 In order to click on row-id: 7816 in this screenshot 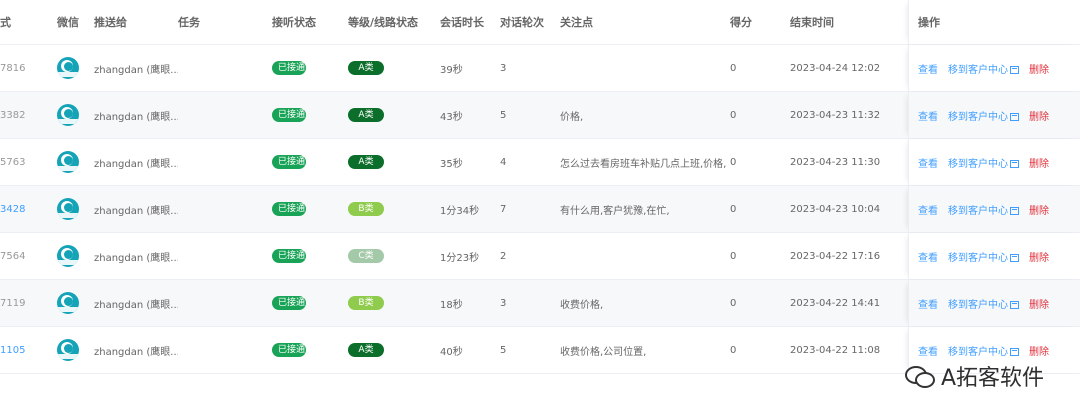, I will do `click(13, 68)`.